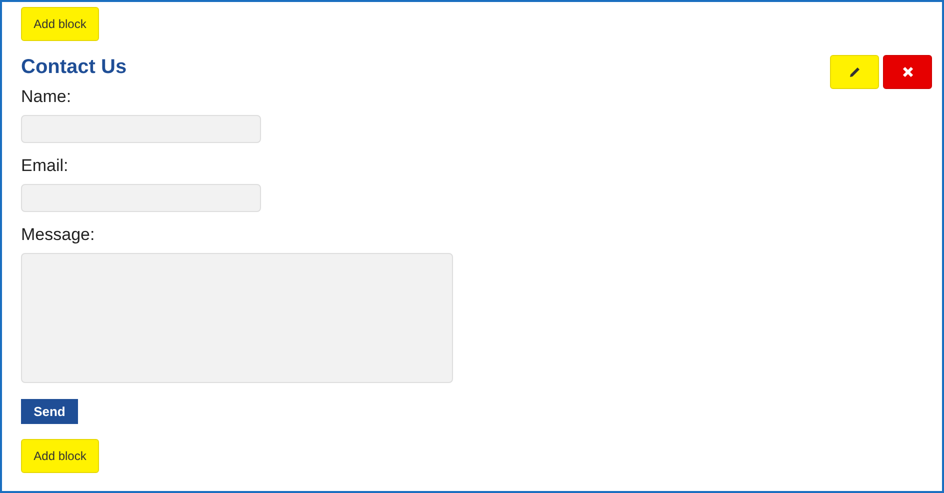 Image resolution: width=944 pixels, height=493 pixels. What do you see at coordinates (237, 318) in the screenshot?
I see `message-field` at bounding box center [237, 318].